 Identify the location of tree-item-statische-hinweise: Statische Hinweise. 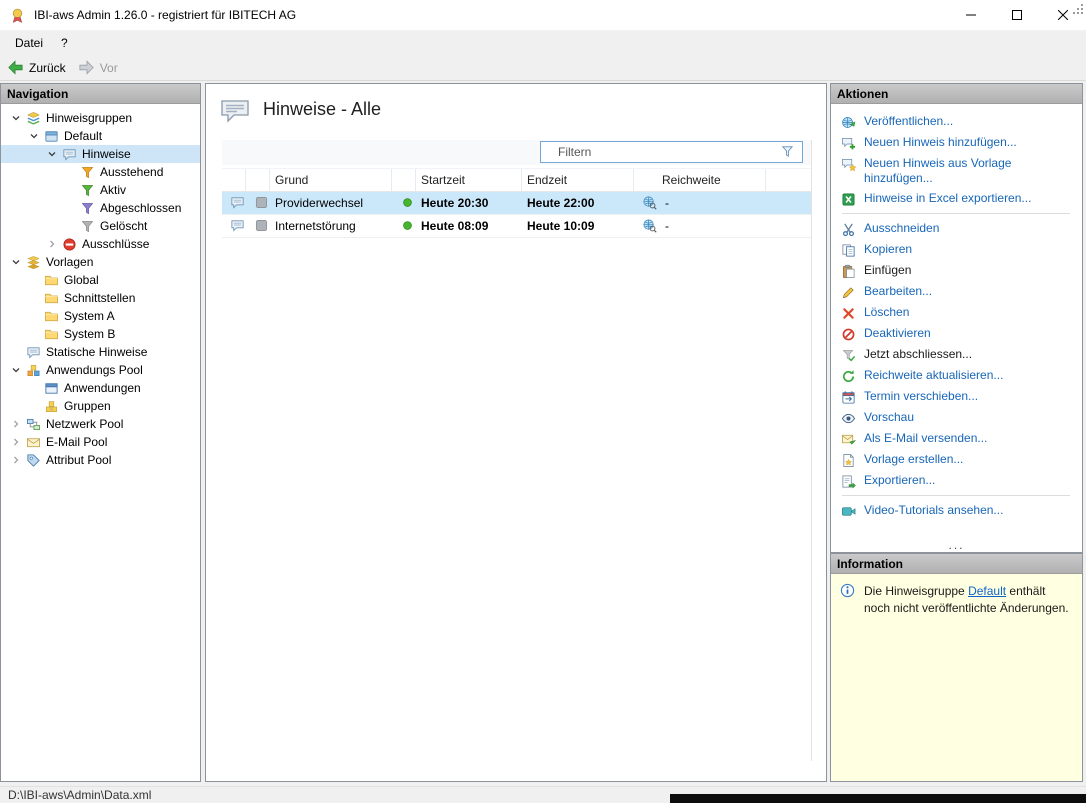
(100, 352).